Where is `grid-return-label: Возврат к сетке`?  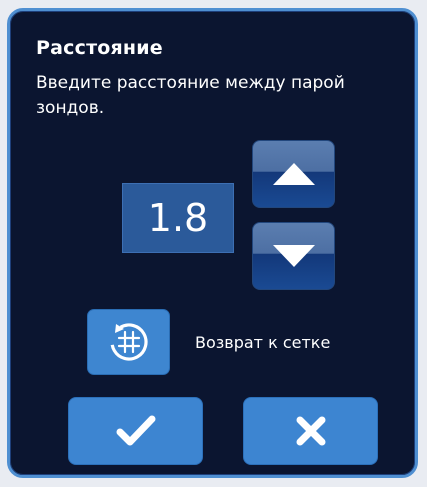
grid-return-label: Возврат к сетке is located at coordinates (263, 342).